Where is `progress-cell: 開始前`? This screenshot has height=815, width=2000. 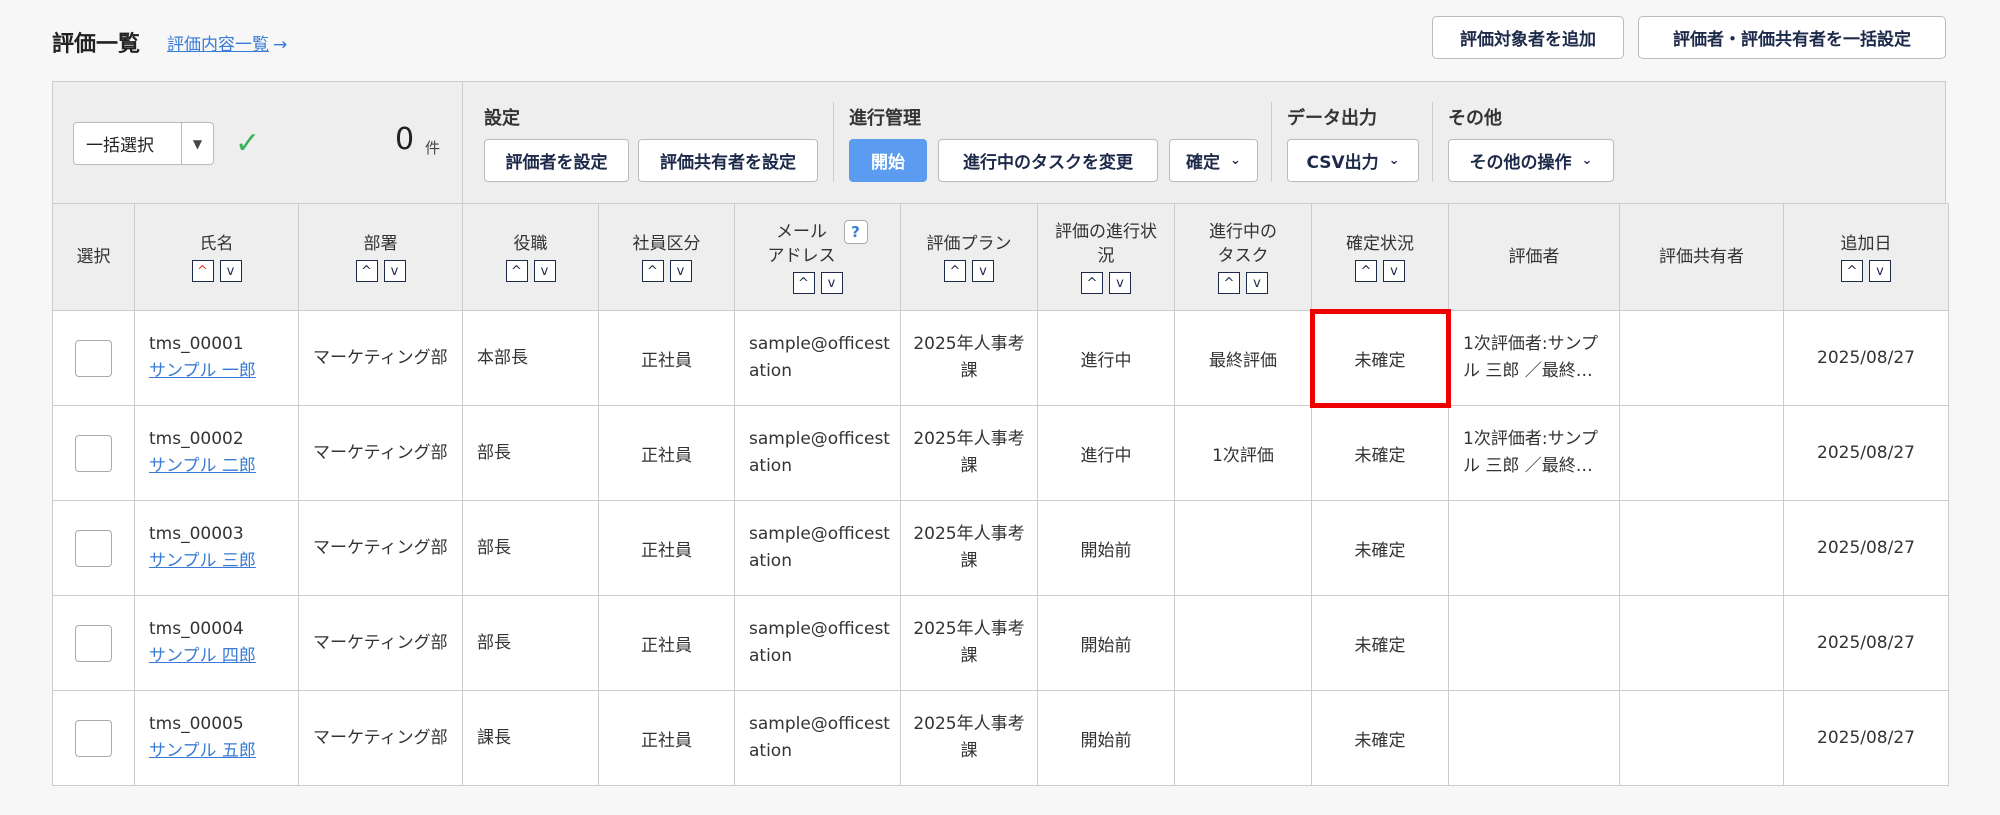 progress-cell: 開始前 is located at coordinates (1106, 738).